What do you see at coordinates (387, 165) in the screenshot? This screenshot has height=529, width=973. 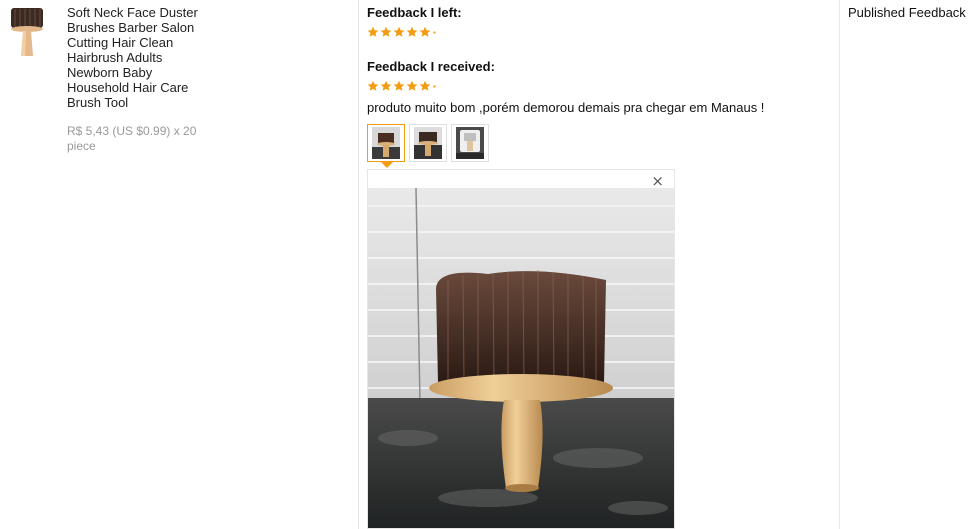 I see `active-thumb-pointer` at bounding box center [387, 165].